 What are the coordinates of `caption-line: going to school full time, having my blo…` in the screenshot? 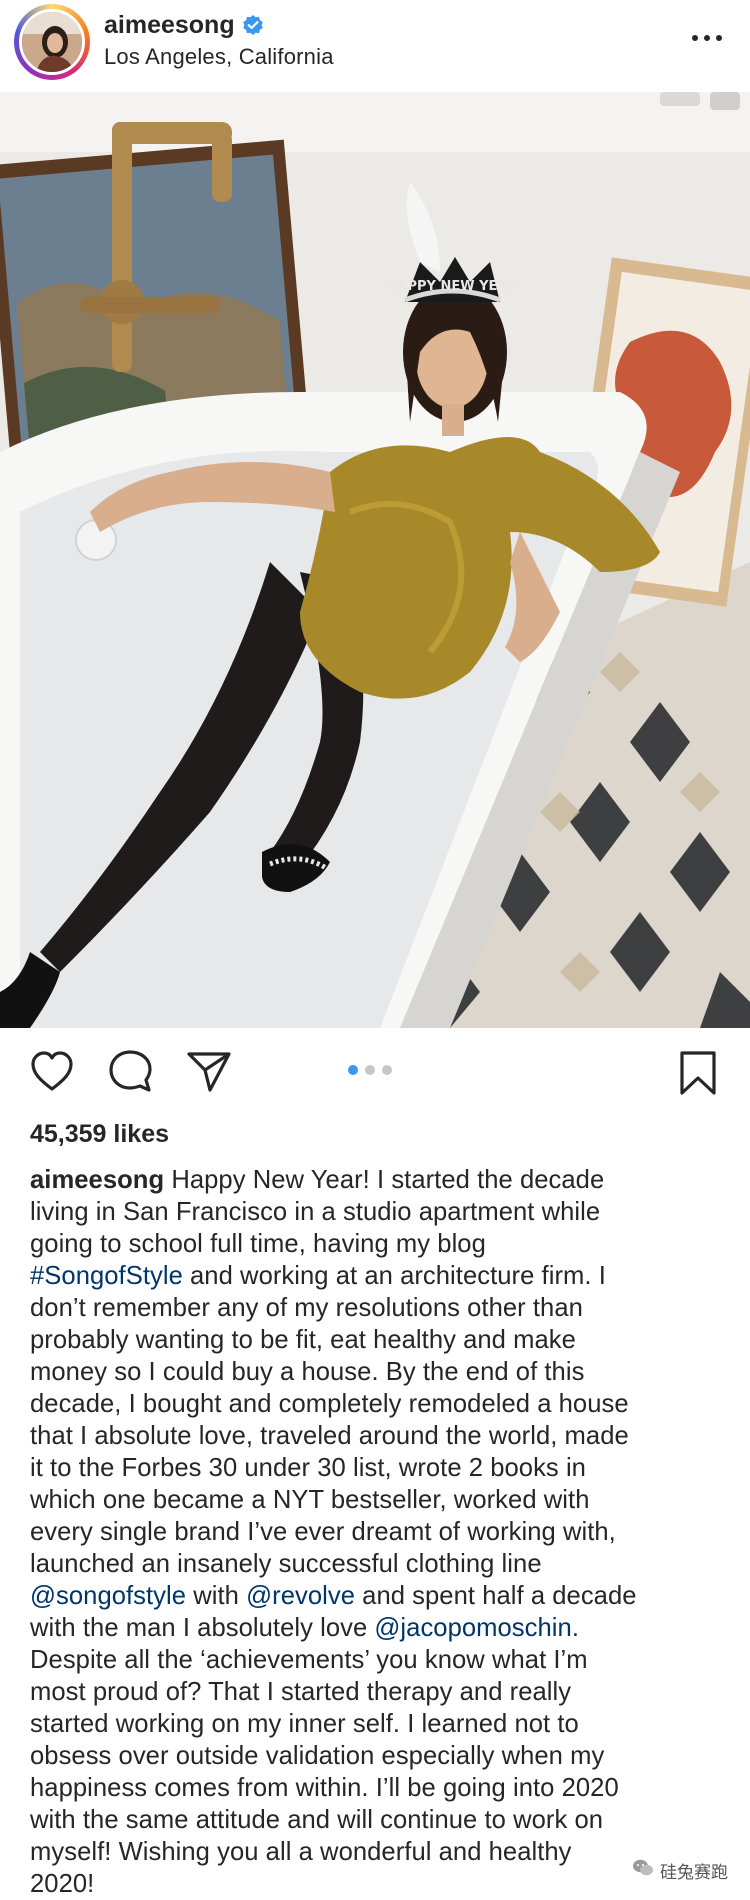 It's located at (377, 1244).